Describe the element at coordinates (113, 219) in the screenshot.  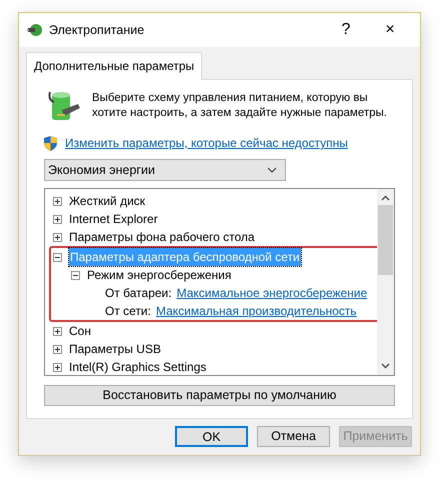
I see `tree-item: Internet Explorer` at that location.